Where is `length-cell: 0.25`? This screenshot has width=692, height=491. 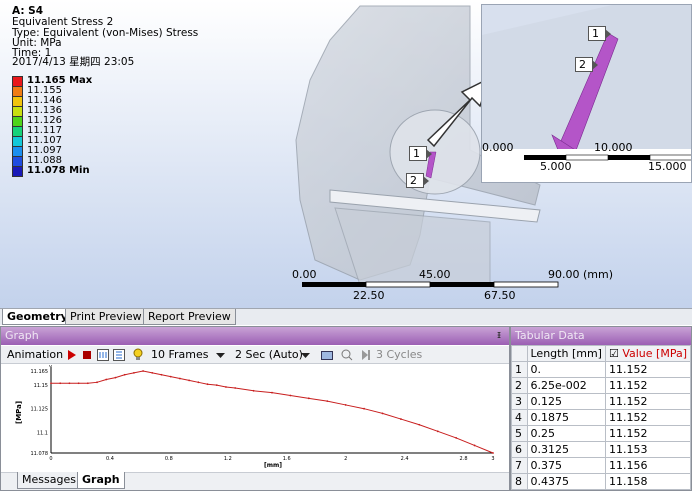 length-cell: 0.25 is located at coordinates (566, 433).